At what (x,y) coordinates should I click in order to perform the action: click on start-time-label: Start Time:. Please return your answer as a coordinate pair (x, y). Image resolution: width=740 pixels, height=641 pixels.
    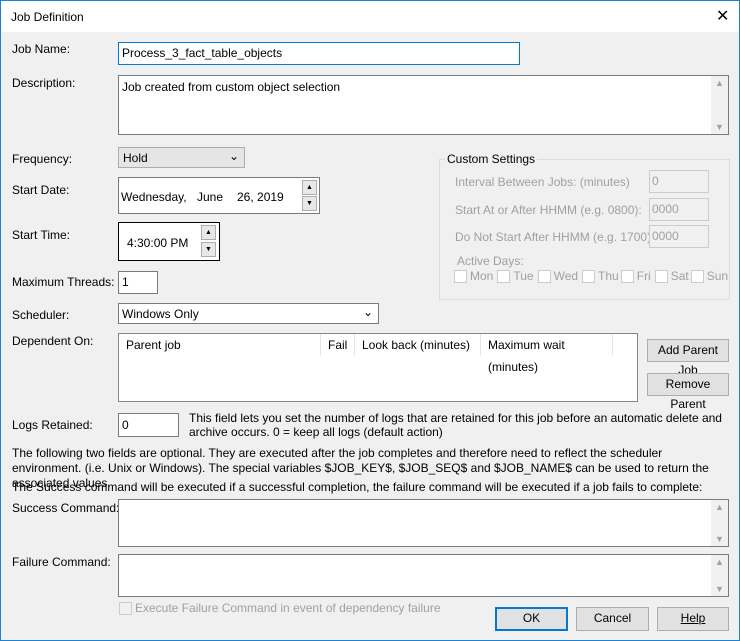
    Looking at the image, I should click on (41, 235).